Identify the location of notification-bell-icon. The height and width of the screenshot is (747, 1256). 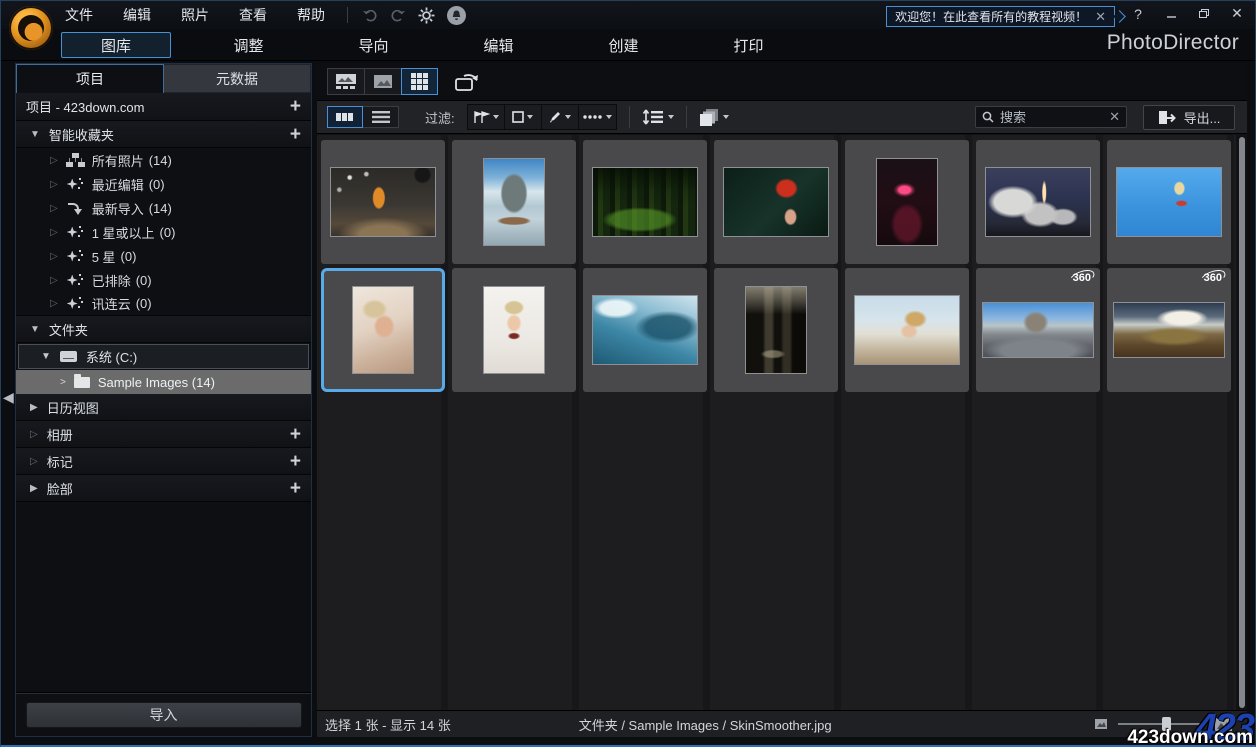
(456, 15).